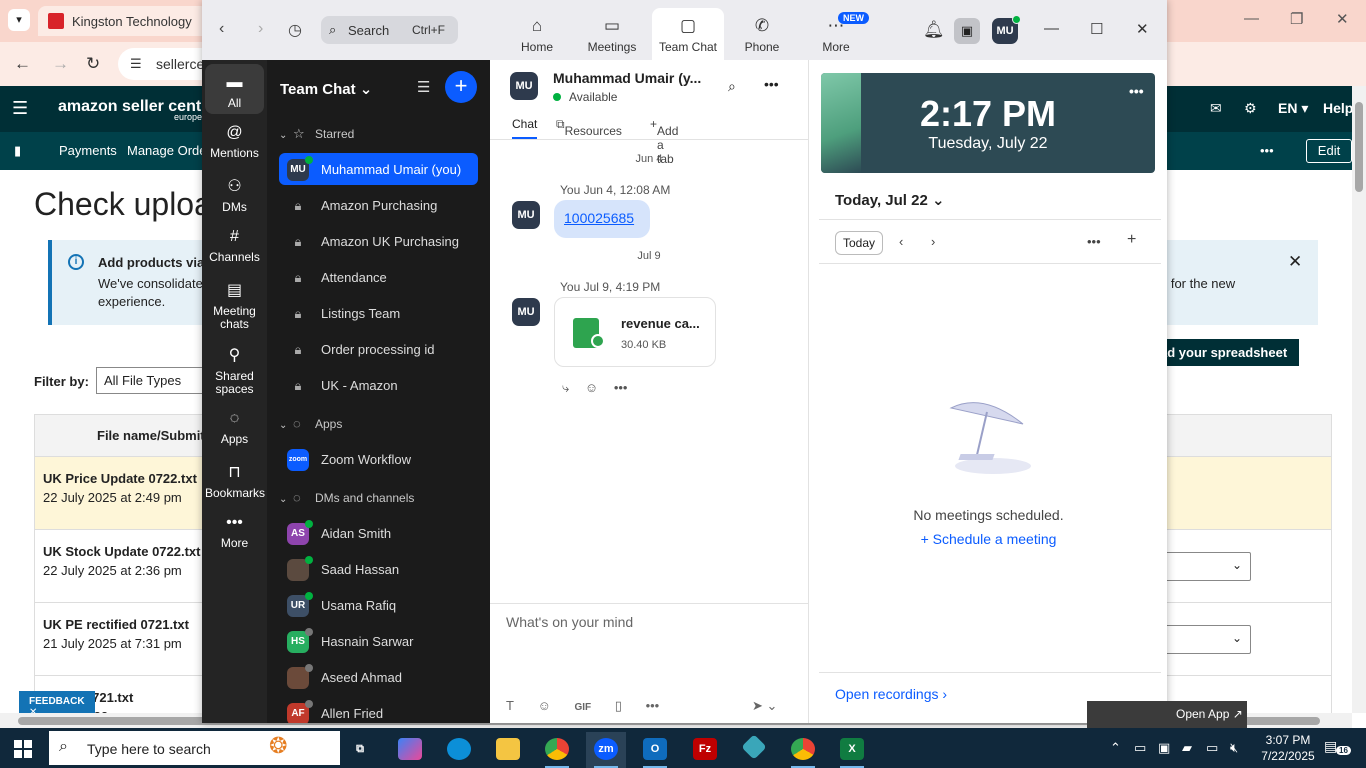  What do you see at coordinates (635, 332) in the screenshot?
I see `file-attachment: revenue ca... 30.40 KB` at bounding box center [635, 332].